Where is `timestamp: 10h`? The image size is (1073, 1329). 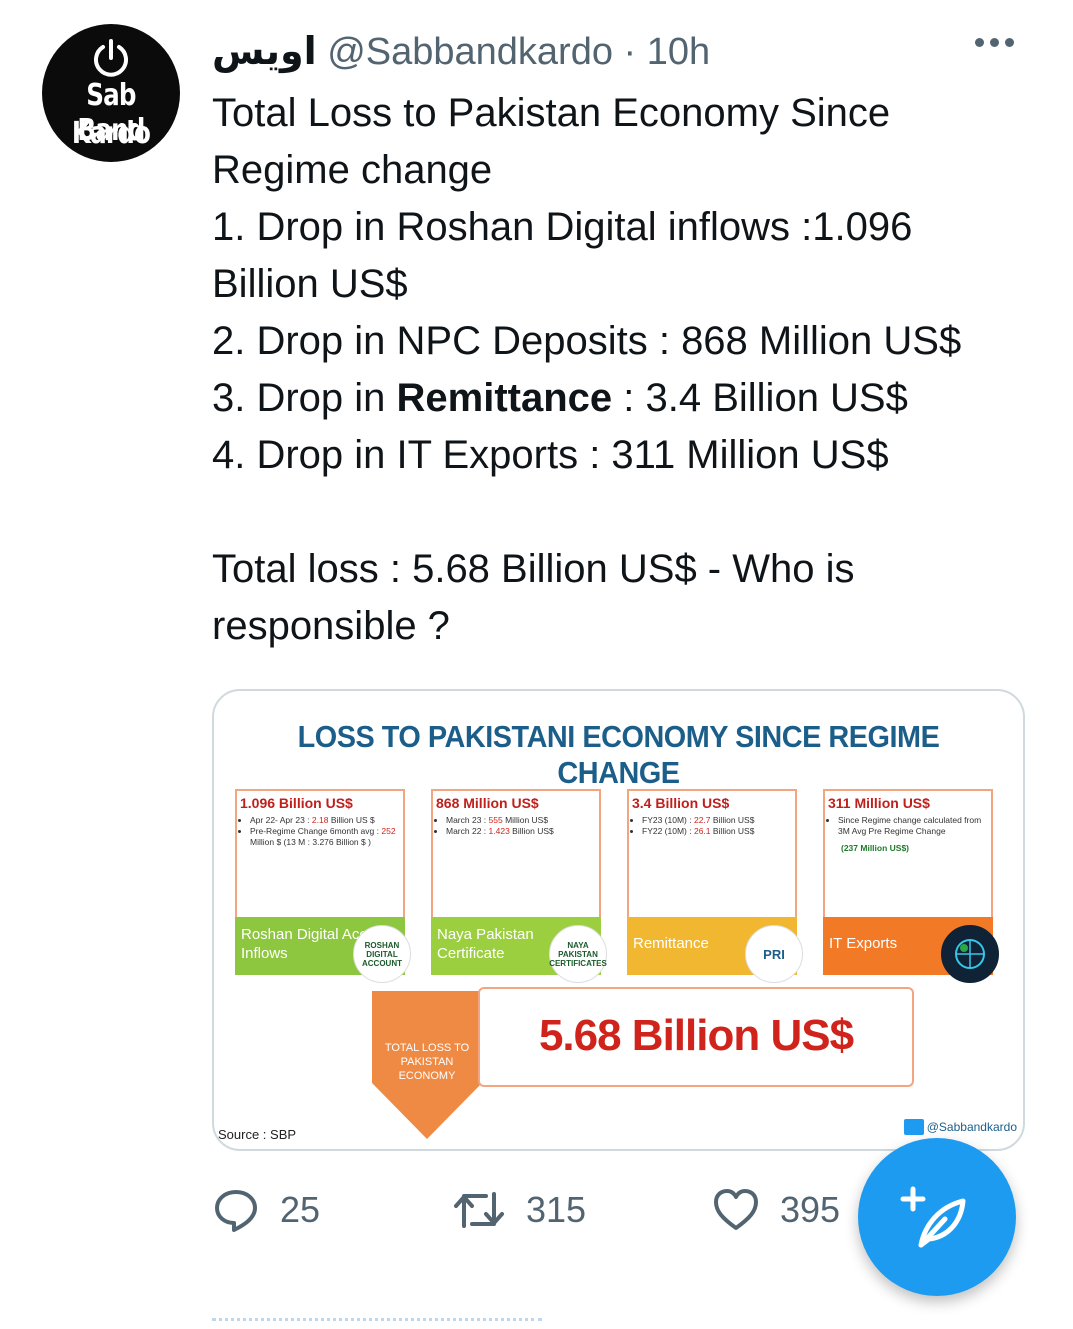 timestamp: 10h is located at coordinates (678, 52).